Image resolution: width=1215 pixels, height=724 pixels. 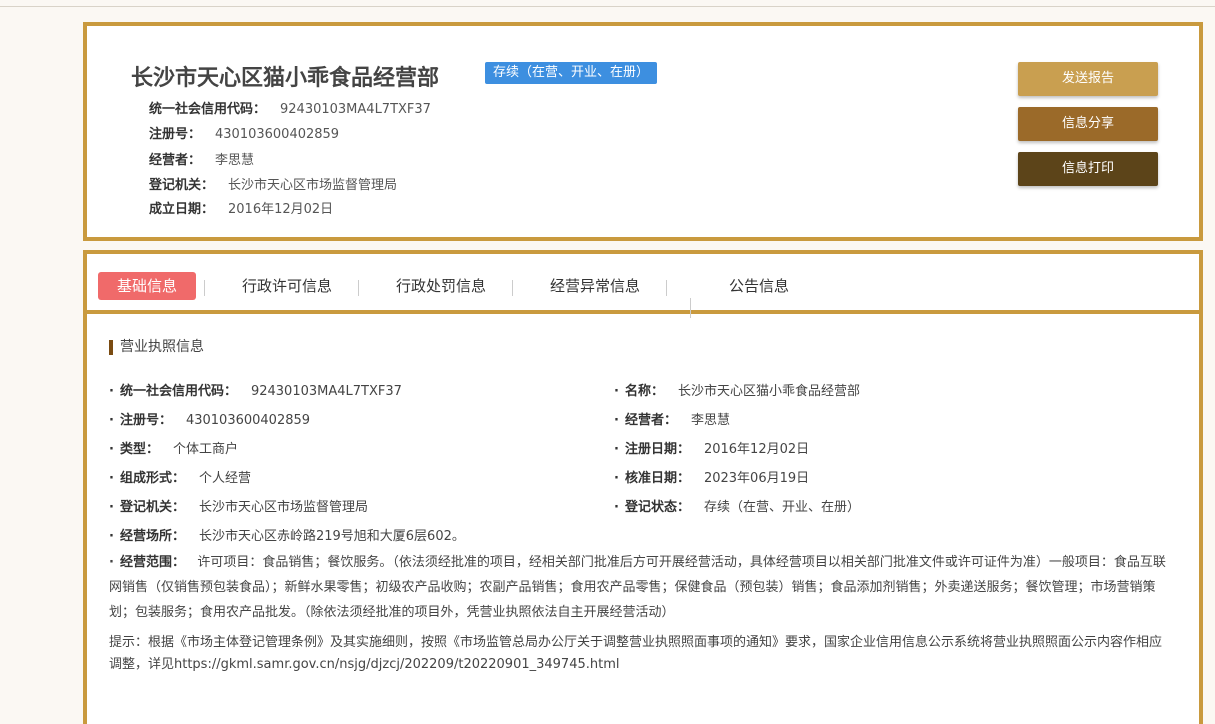 What do you see at coordinates (156, 347) in the screenshot?
I see `section-title: 营业执照信息` at bounding box center [156, 347].